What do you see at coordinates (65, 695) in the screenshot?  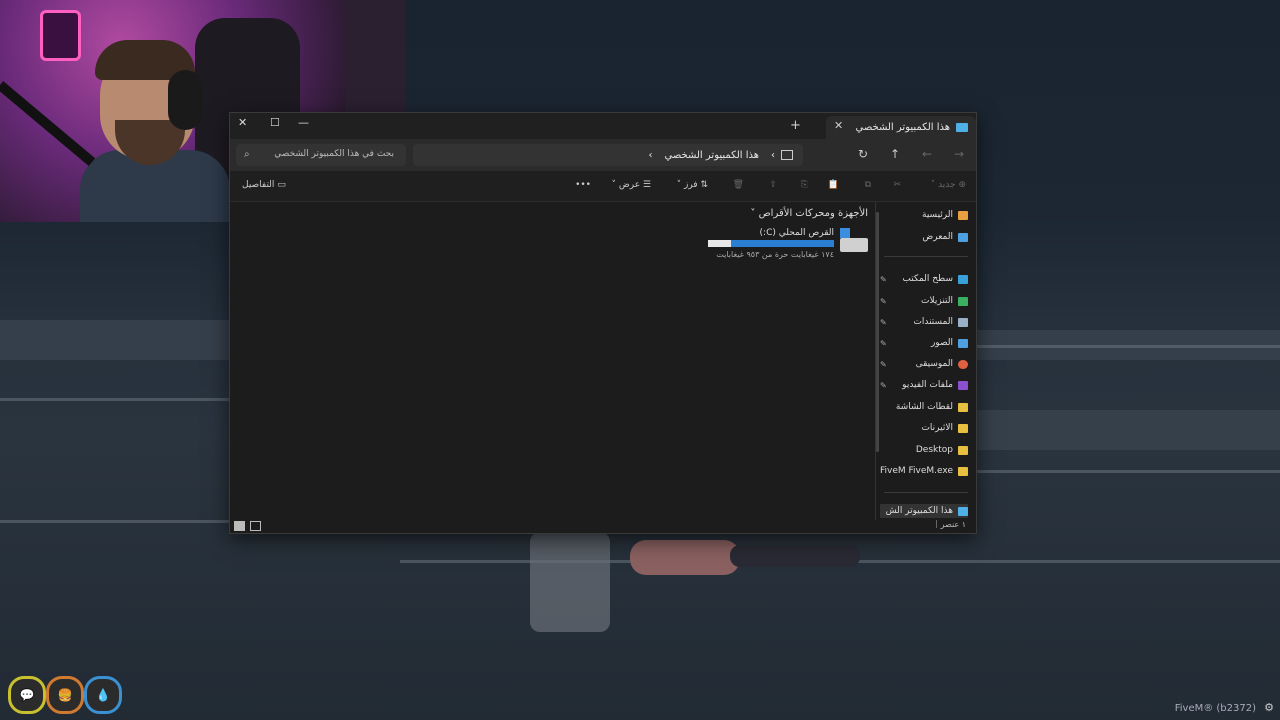 I see `burger-icon: 🍔` at bounding box center [65, 695].